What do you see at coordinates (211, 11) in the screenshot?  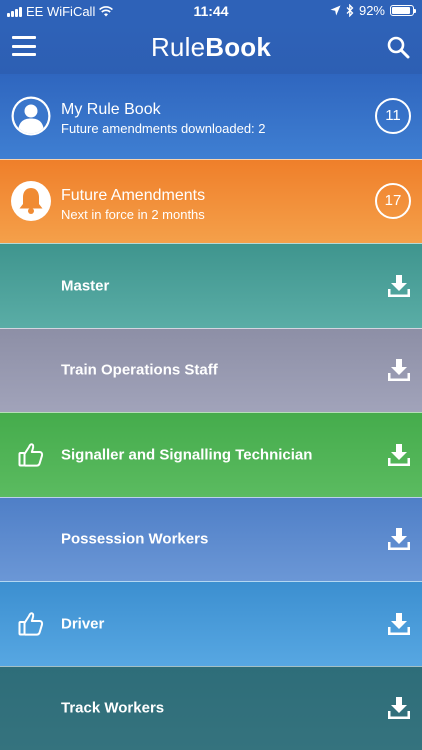 I see `status-bar: EE WiFiCall 11:44 92%` at bounding box center [211, 11].